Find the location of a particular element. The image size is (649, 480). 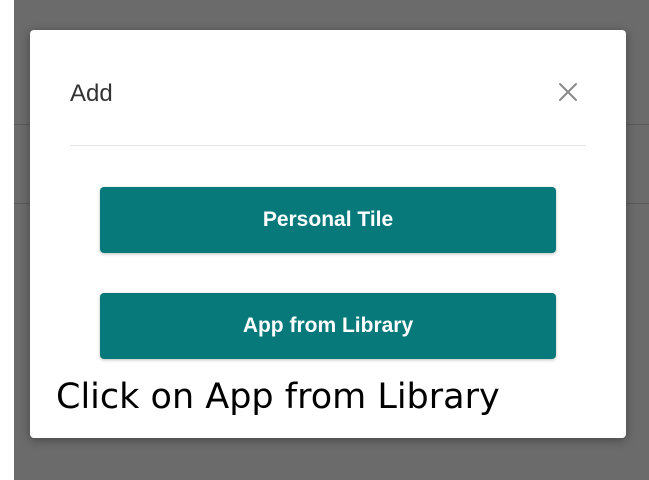

personal-tile-label: Personal Tile is located at coordinates (328, 219).